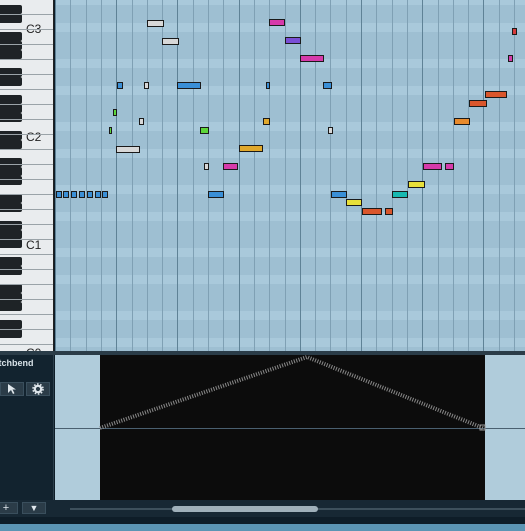 This screenshot has height=531, width=525. What do you see at coordinates (12, 389) in the screenshot?
I see `arrow-icon` at bounding box center [12, 389].